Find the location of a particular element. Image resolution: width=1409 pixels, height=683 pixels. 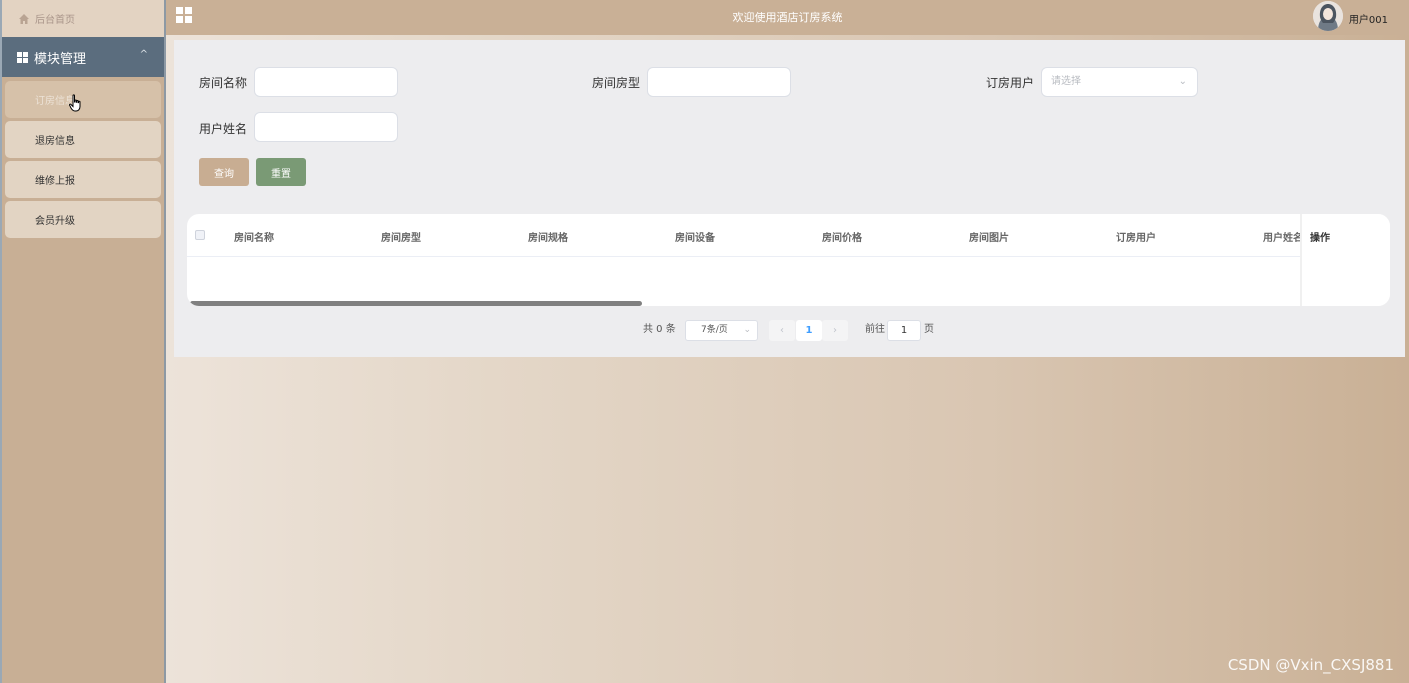

sidebar-item-repair: 维修上报 is located at coordinates (83, 179).